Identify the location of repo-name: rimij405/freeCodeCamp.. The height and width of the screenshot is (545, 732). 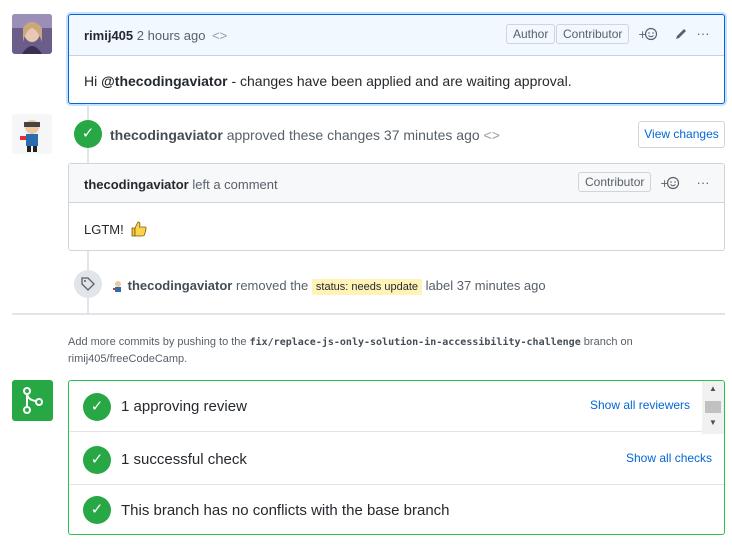
(127, 359).